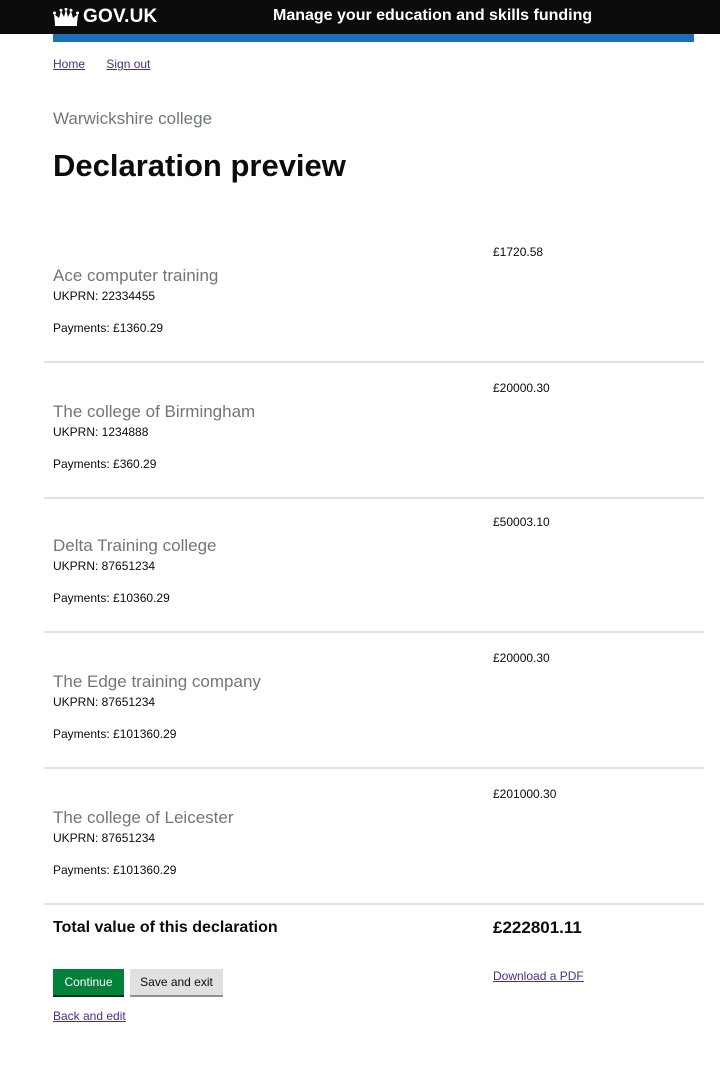 Image resolution: width=720 pixels, height=1070 pixels. Describe the element at coordinates (373, 38) in the screenshot. I see `header-accent-bar` at that location.